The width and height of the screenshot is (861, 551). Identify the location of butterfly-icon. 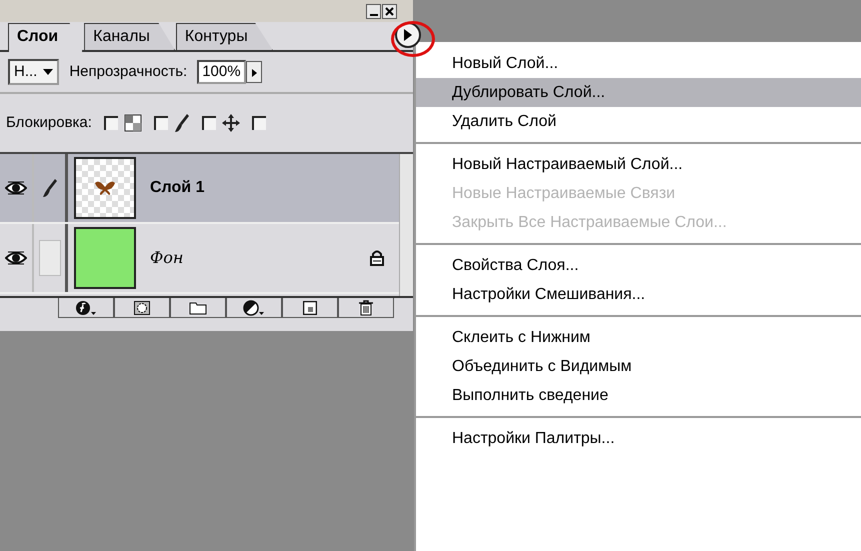
(105, 188).